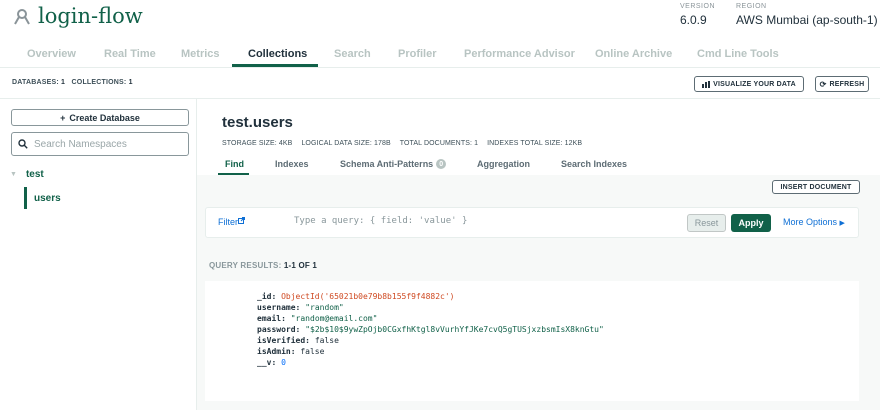 The height and width of the screenshot is (410, 880). Describe the element at coordinates (816, 187) in the screenshot. I see `insert-document-button: INSERT DOCUMENT` at that location.